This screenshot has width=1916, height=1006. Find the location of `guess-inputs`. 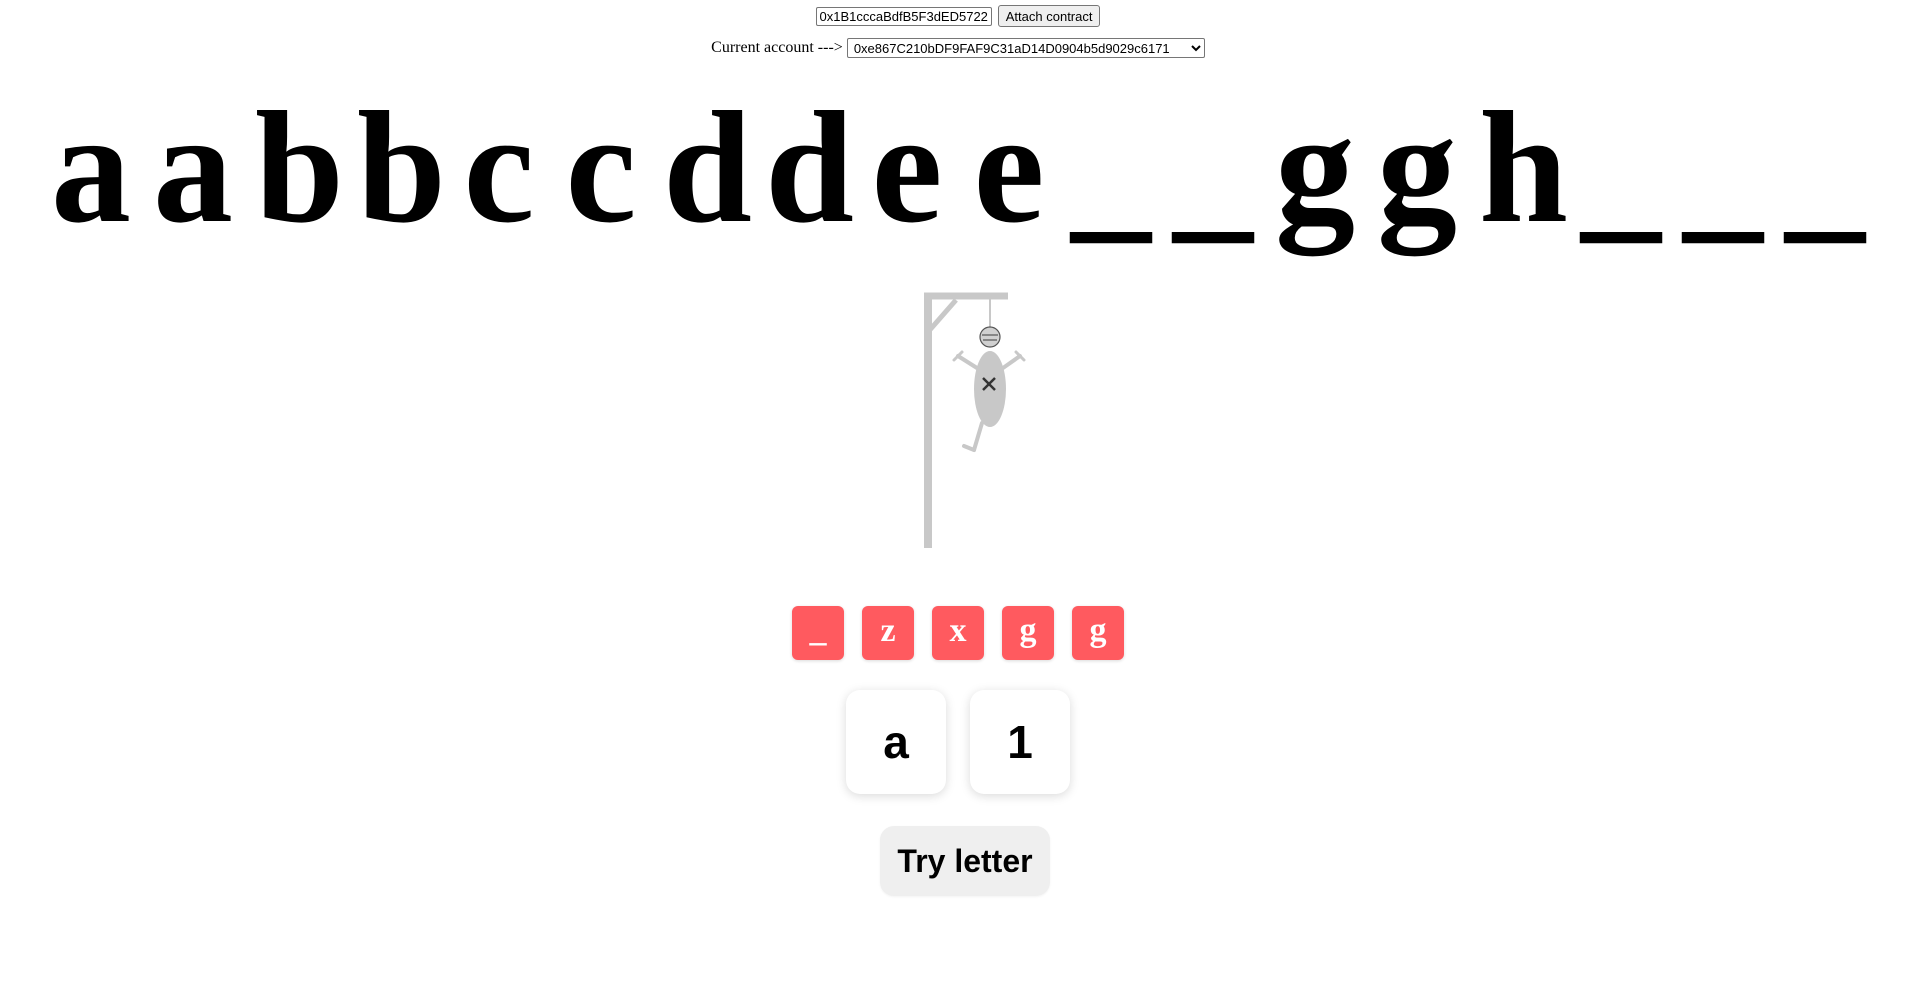

guess-inputs is located at coordinates (958, 742).